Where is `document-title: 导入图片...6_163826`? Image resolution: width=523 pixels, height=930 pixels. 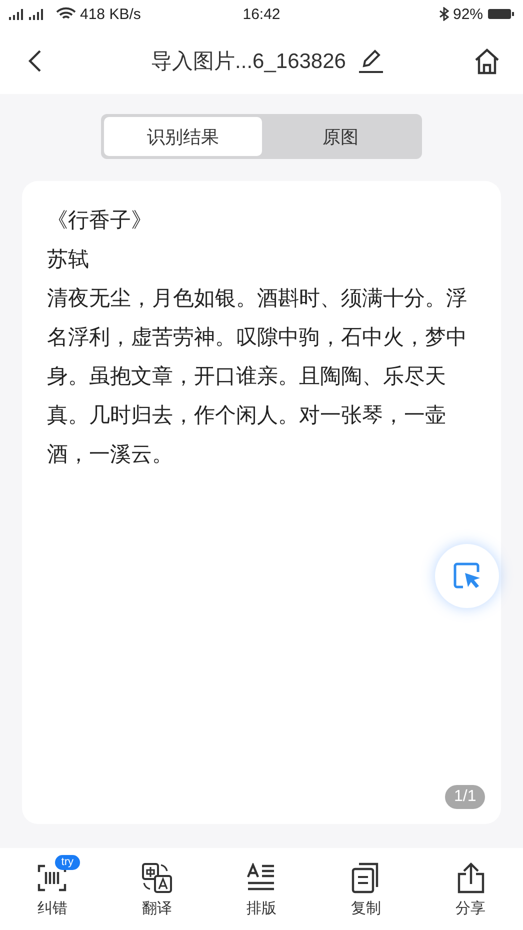 document-title: 导入图片...6_163826 is located at coordinates (248, 62).